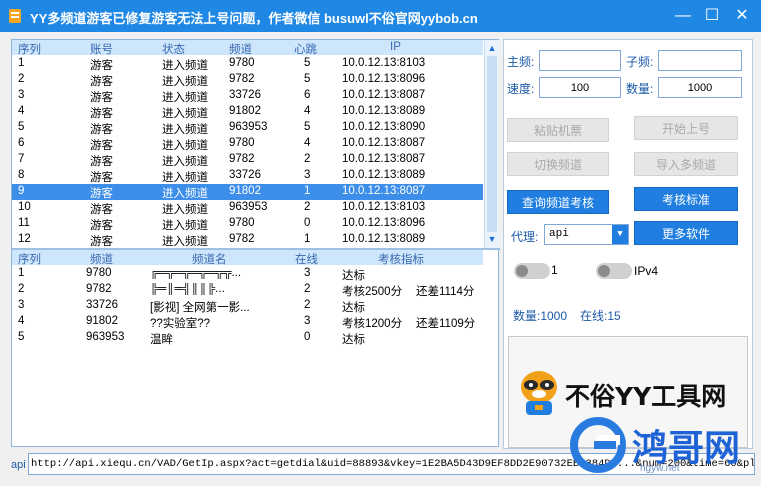 The width and height of the screenshot is (761, 486). I want to click on list-item: 3 33726 [影视] 全网第一影... 2 达标, so click(247, 306).